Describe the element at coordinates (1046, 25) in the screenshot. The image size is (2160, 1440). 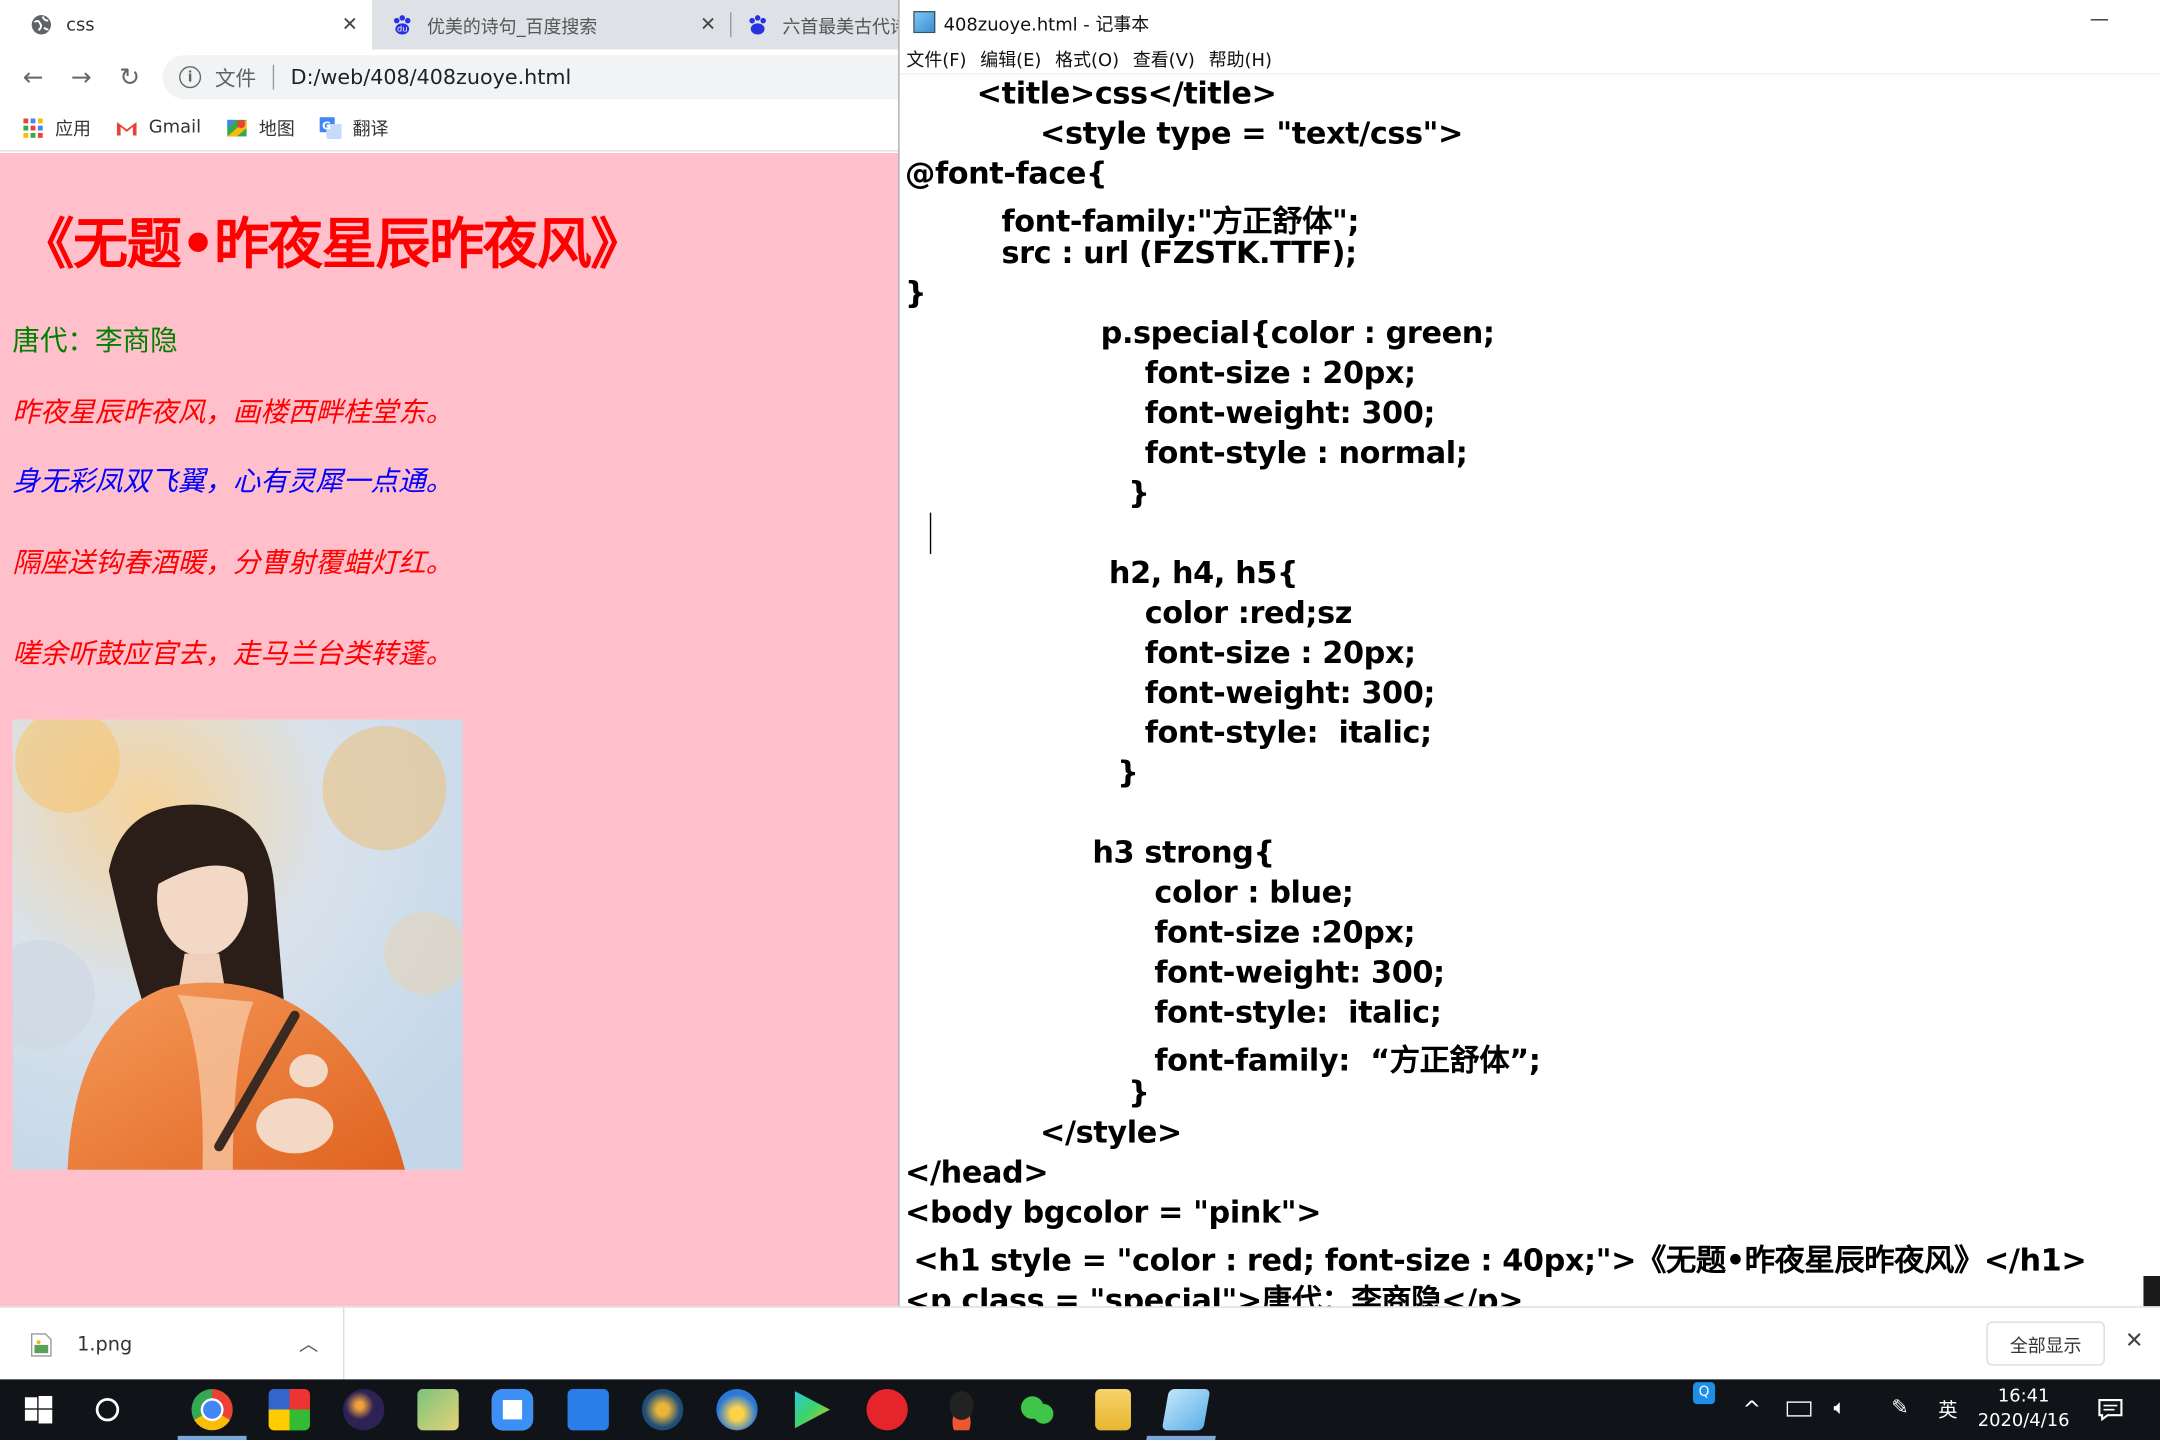
I see `notepad-title: 408zuoye.html - 记事本` at that location.